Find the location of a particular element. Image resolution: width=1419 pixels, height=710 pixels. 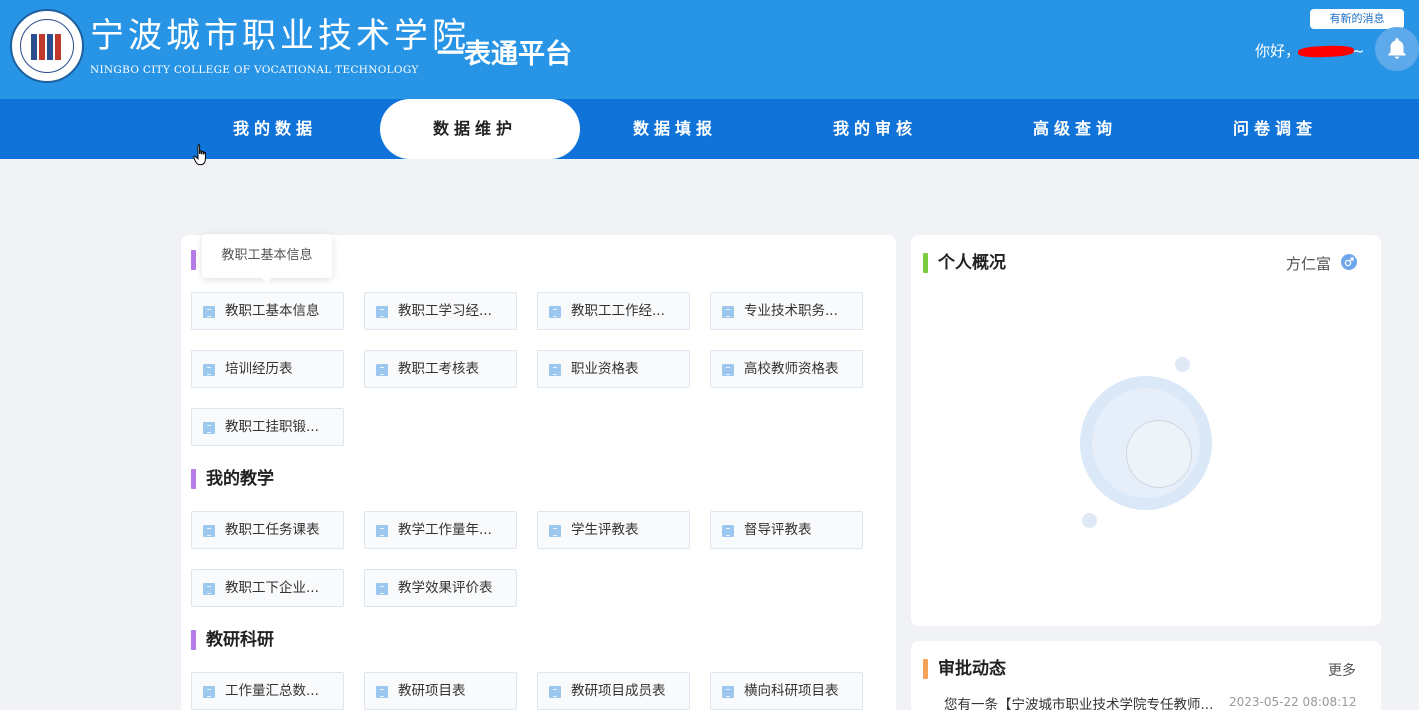

tile-staff-assessment: 教职工考核表 is located at coordinates (440, 369).